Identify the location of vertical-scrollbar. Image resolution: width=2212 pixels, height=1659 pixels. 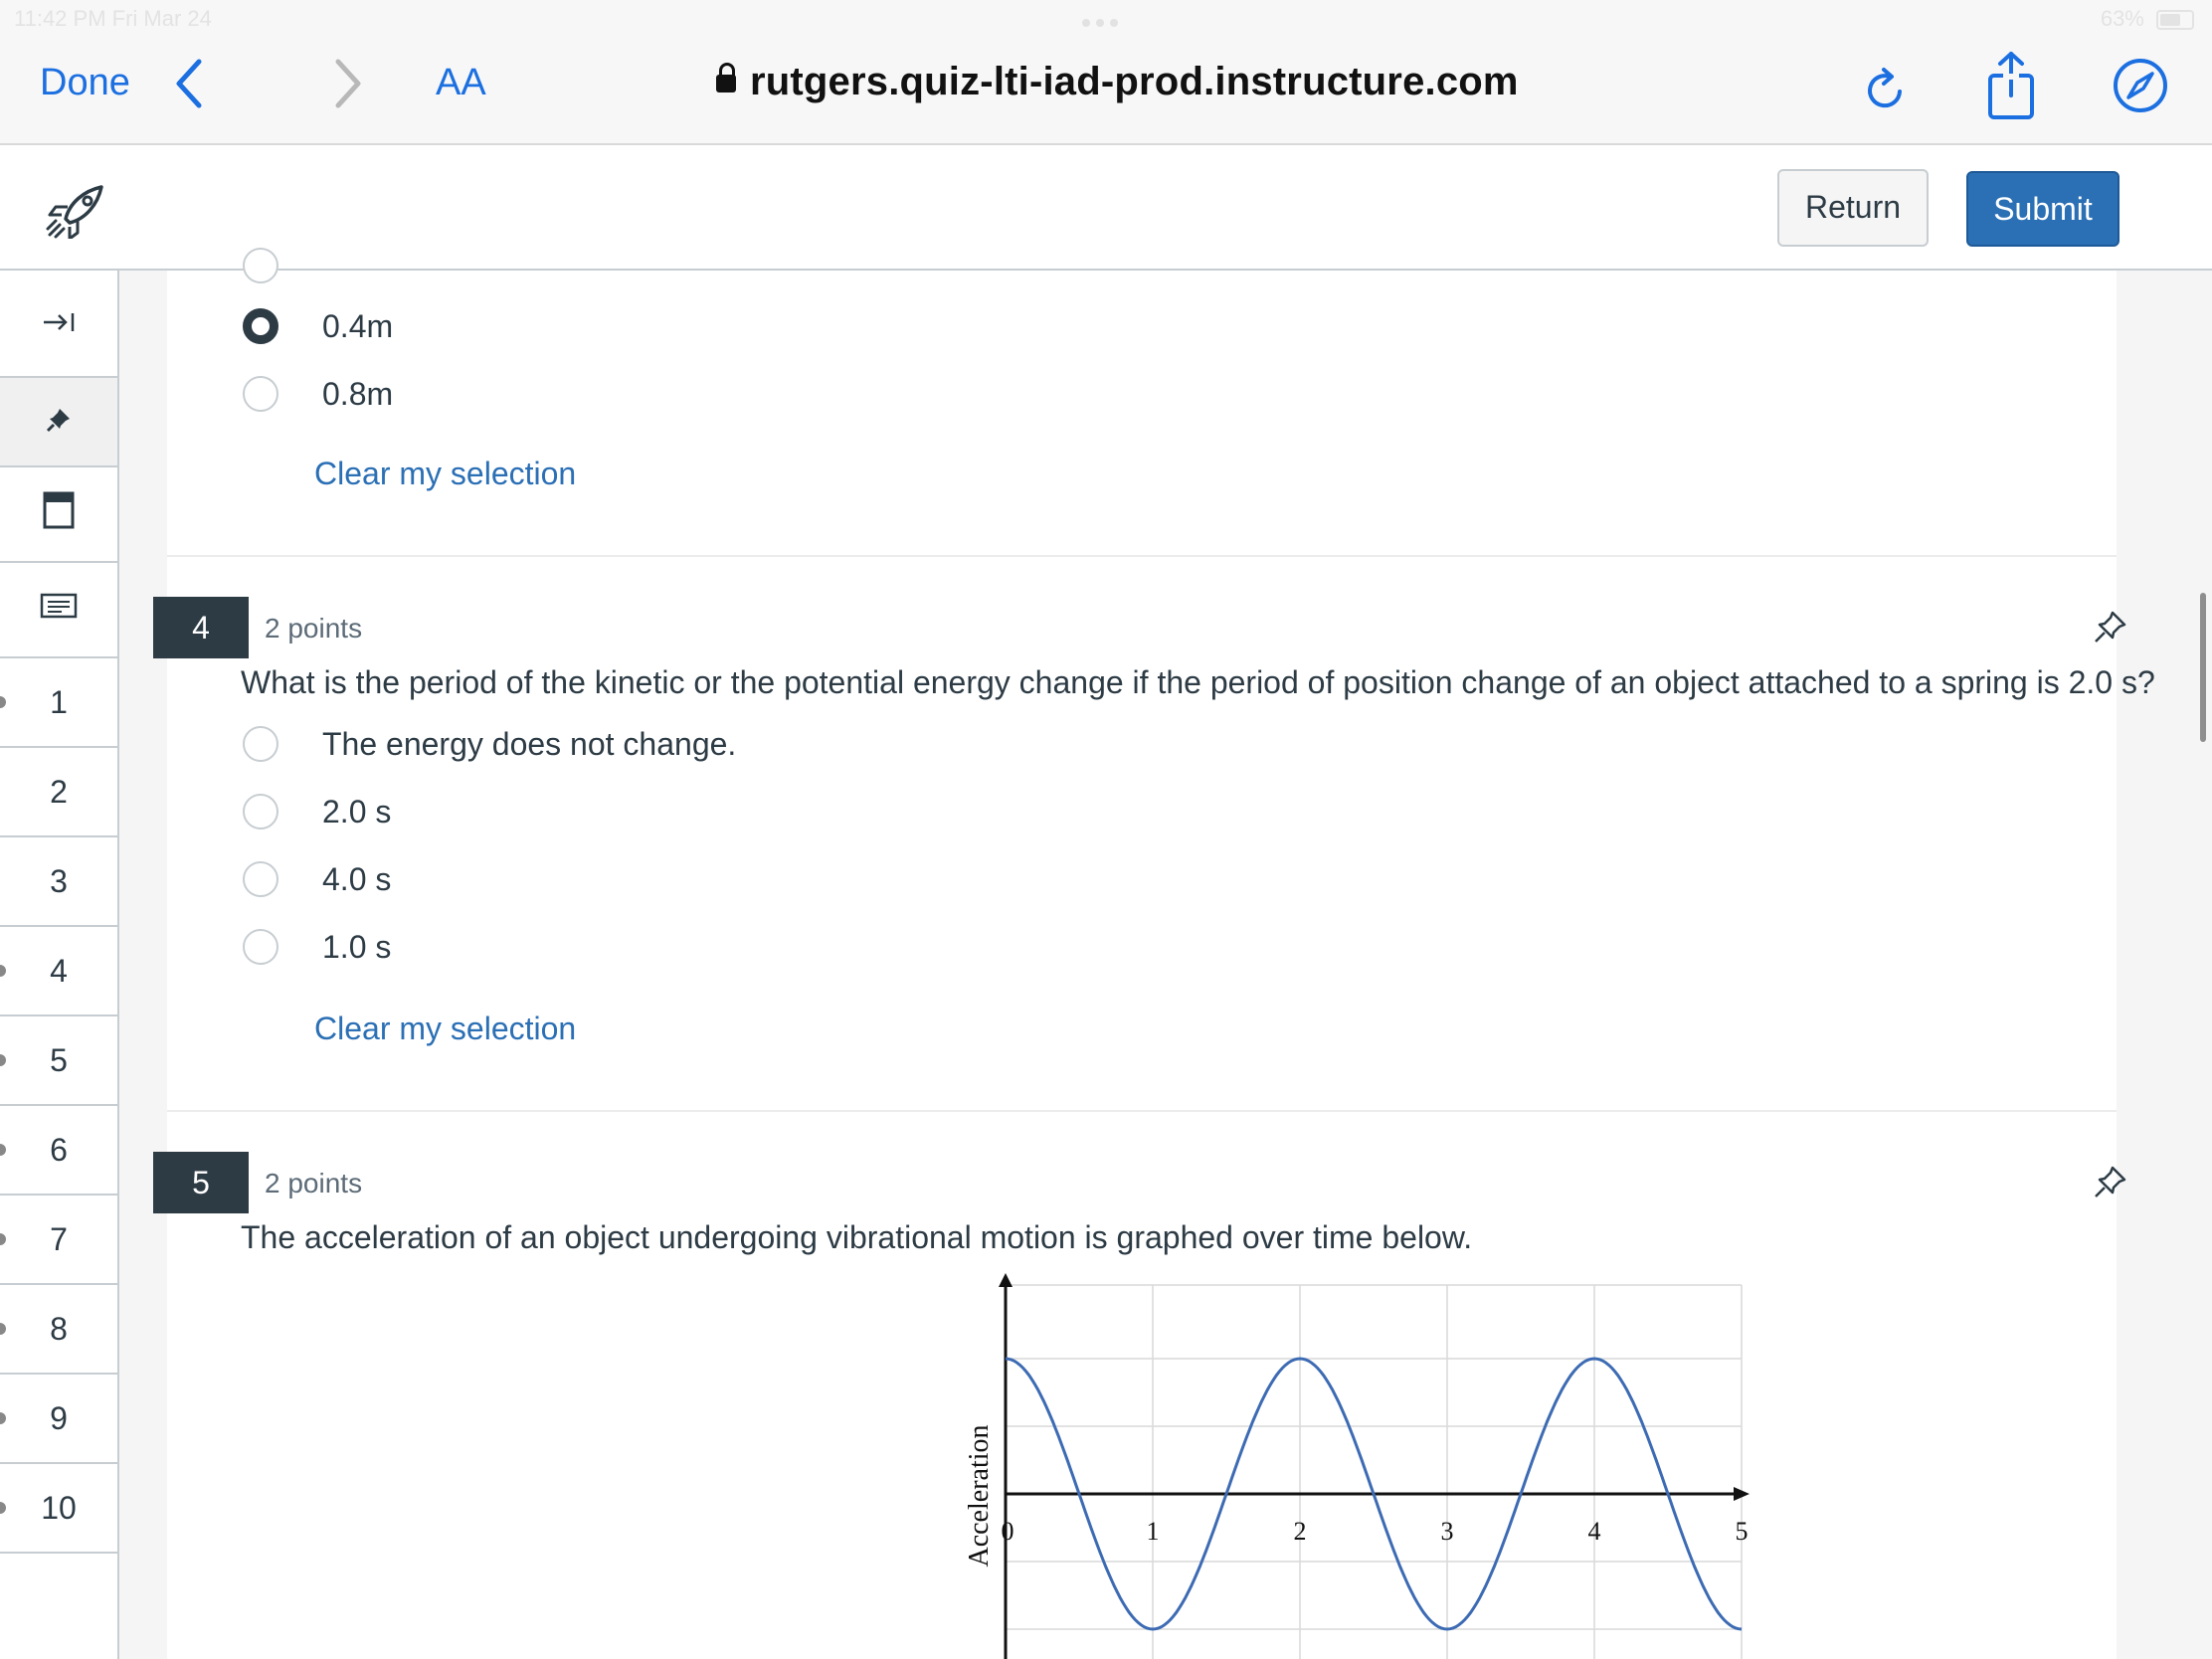
(2203, 667).